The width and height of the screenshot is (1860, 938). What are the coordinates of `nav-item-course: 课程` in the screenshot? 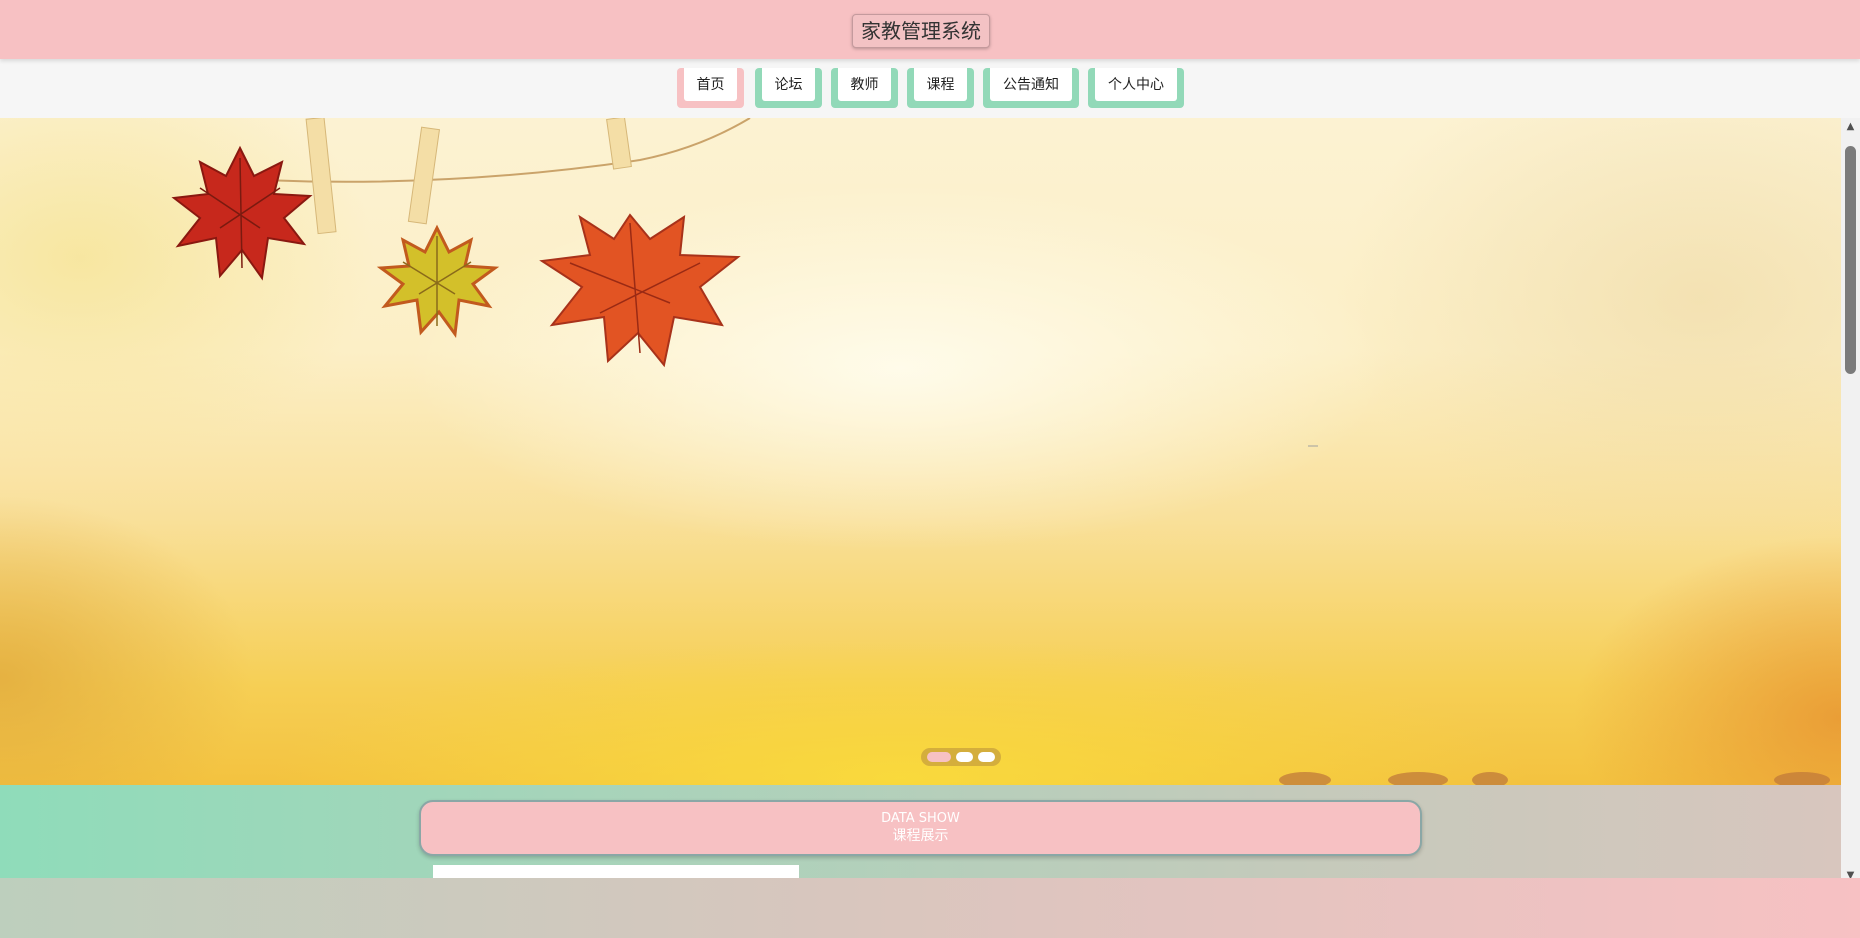 It's located at (940, 88).